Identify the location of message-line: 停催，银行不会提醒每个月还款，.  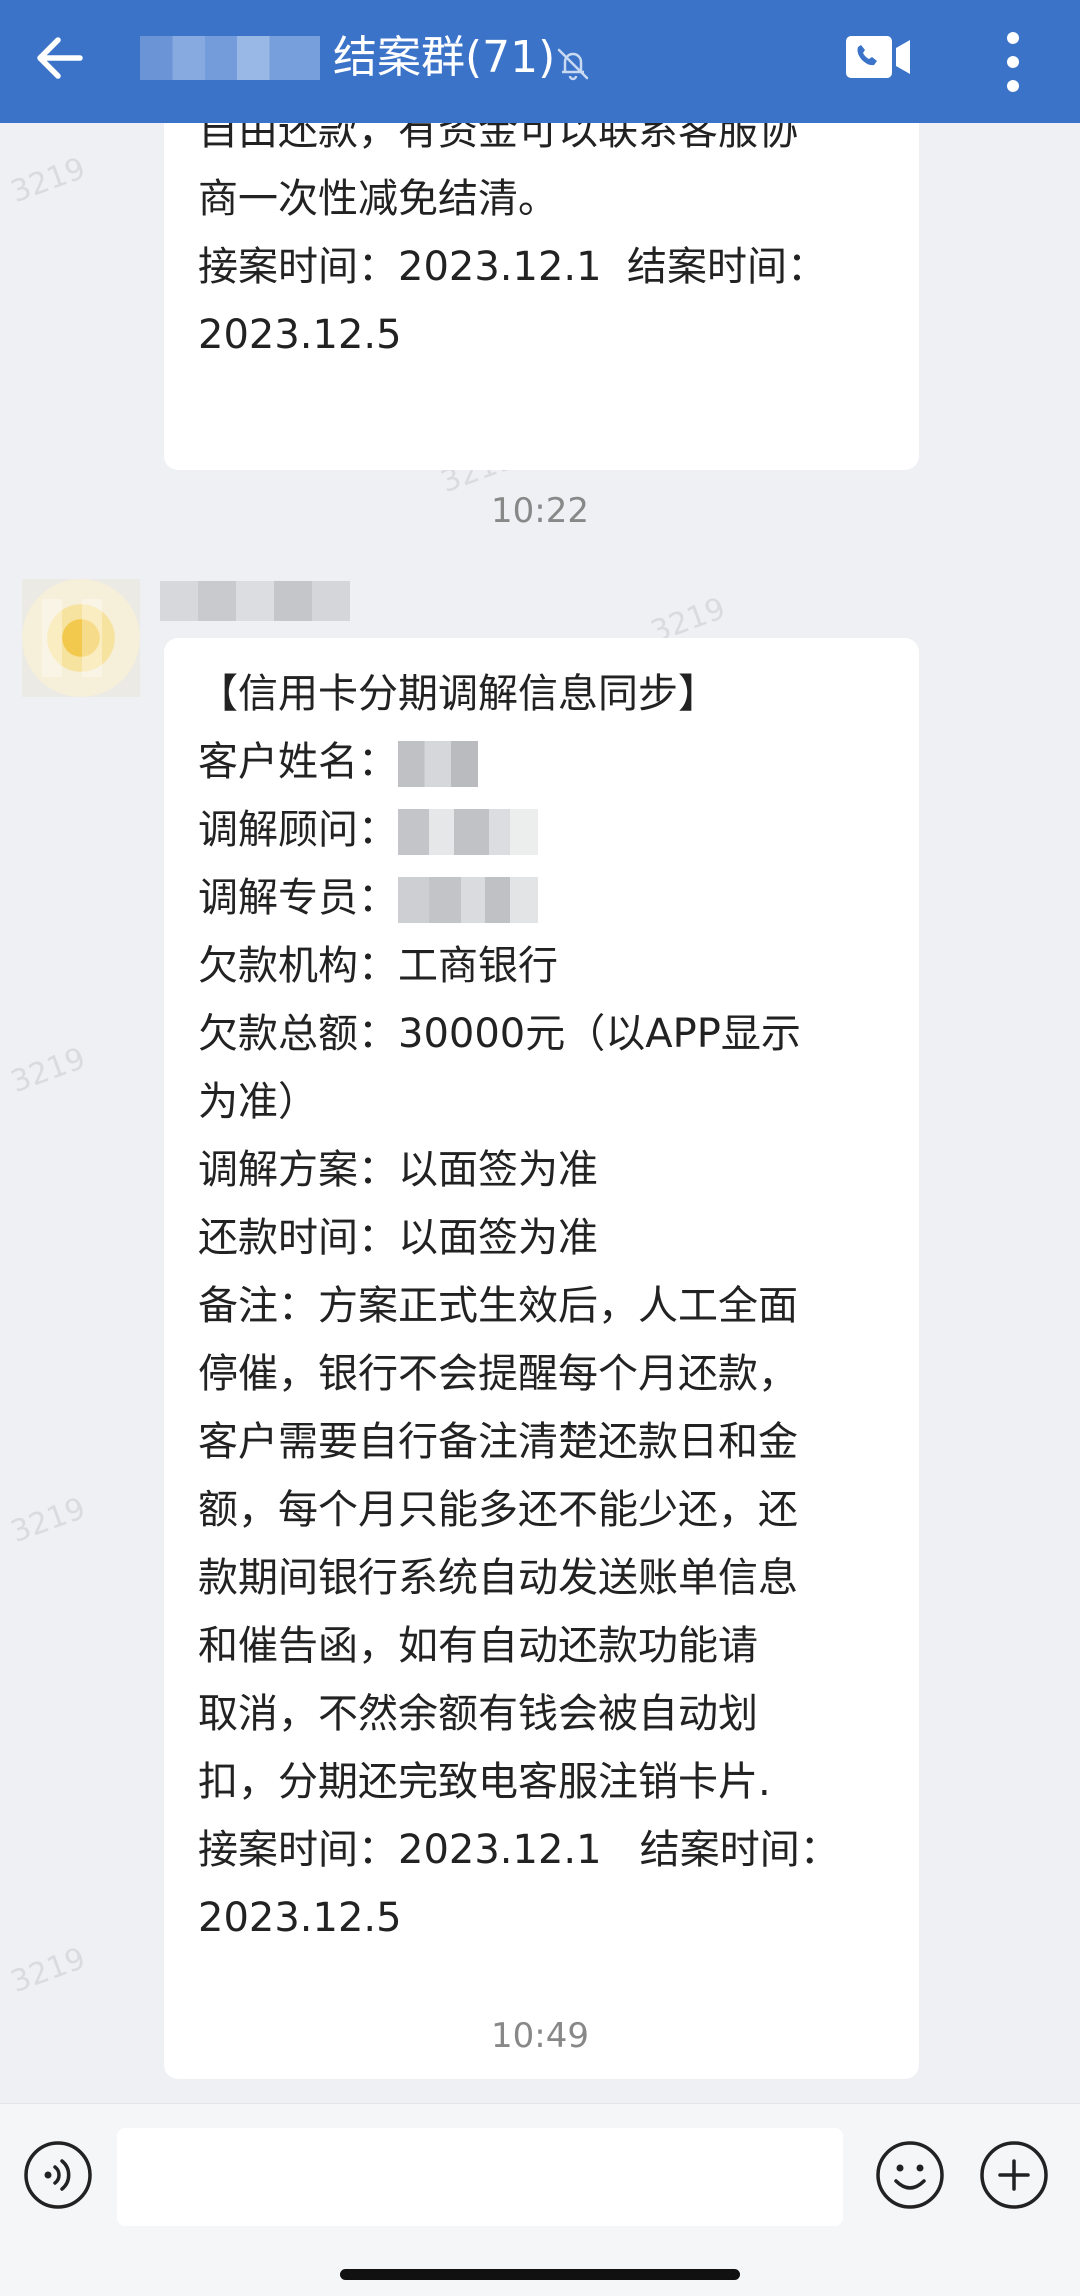
(498, 1374).